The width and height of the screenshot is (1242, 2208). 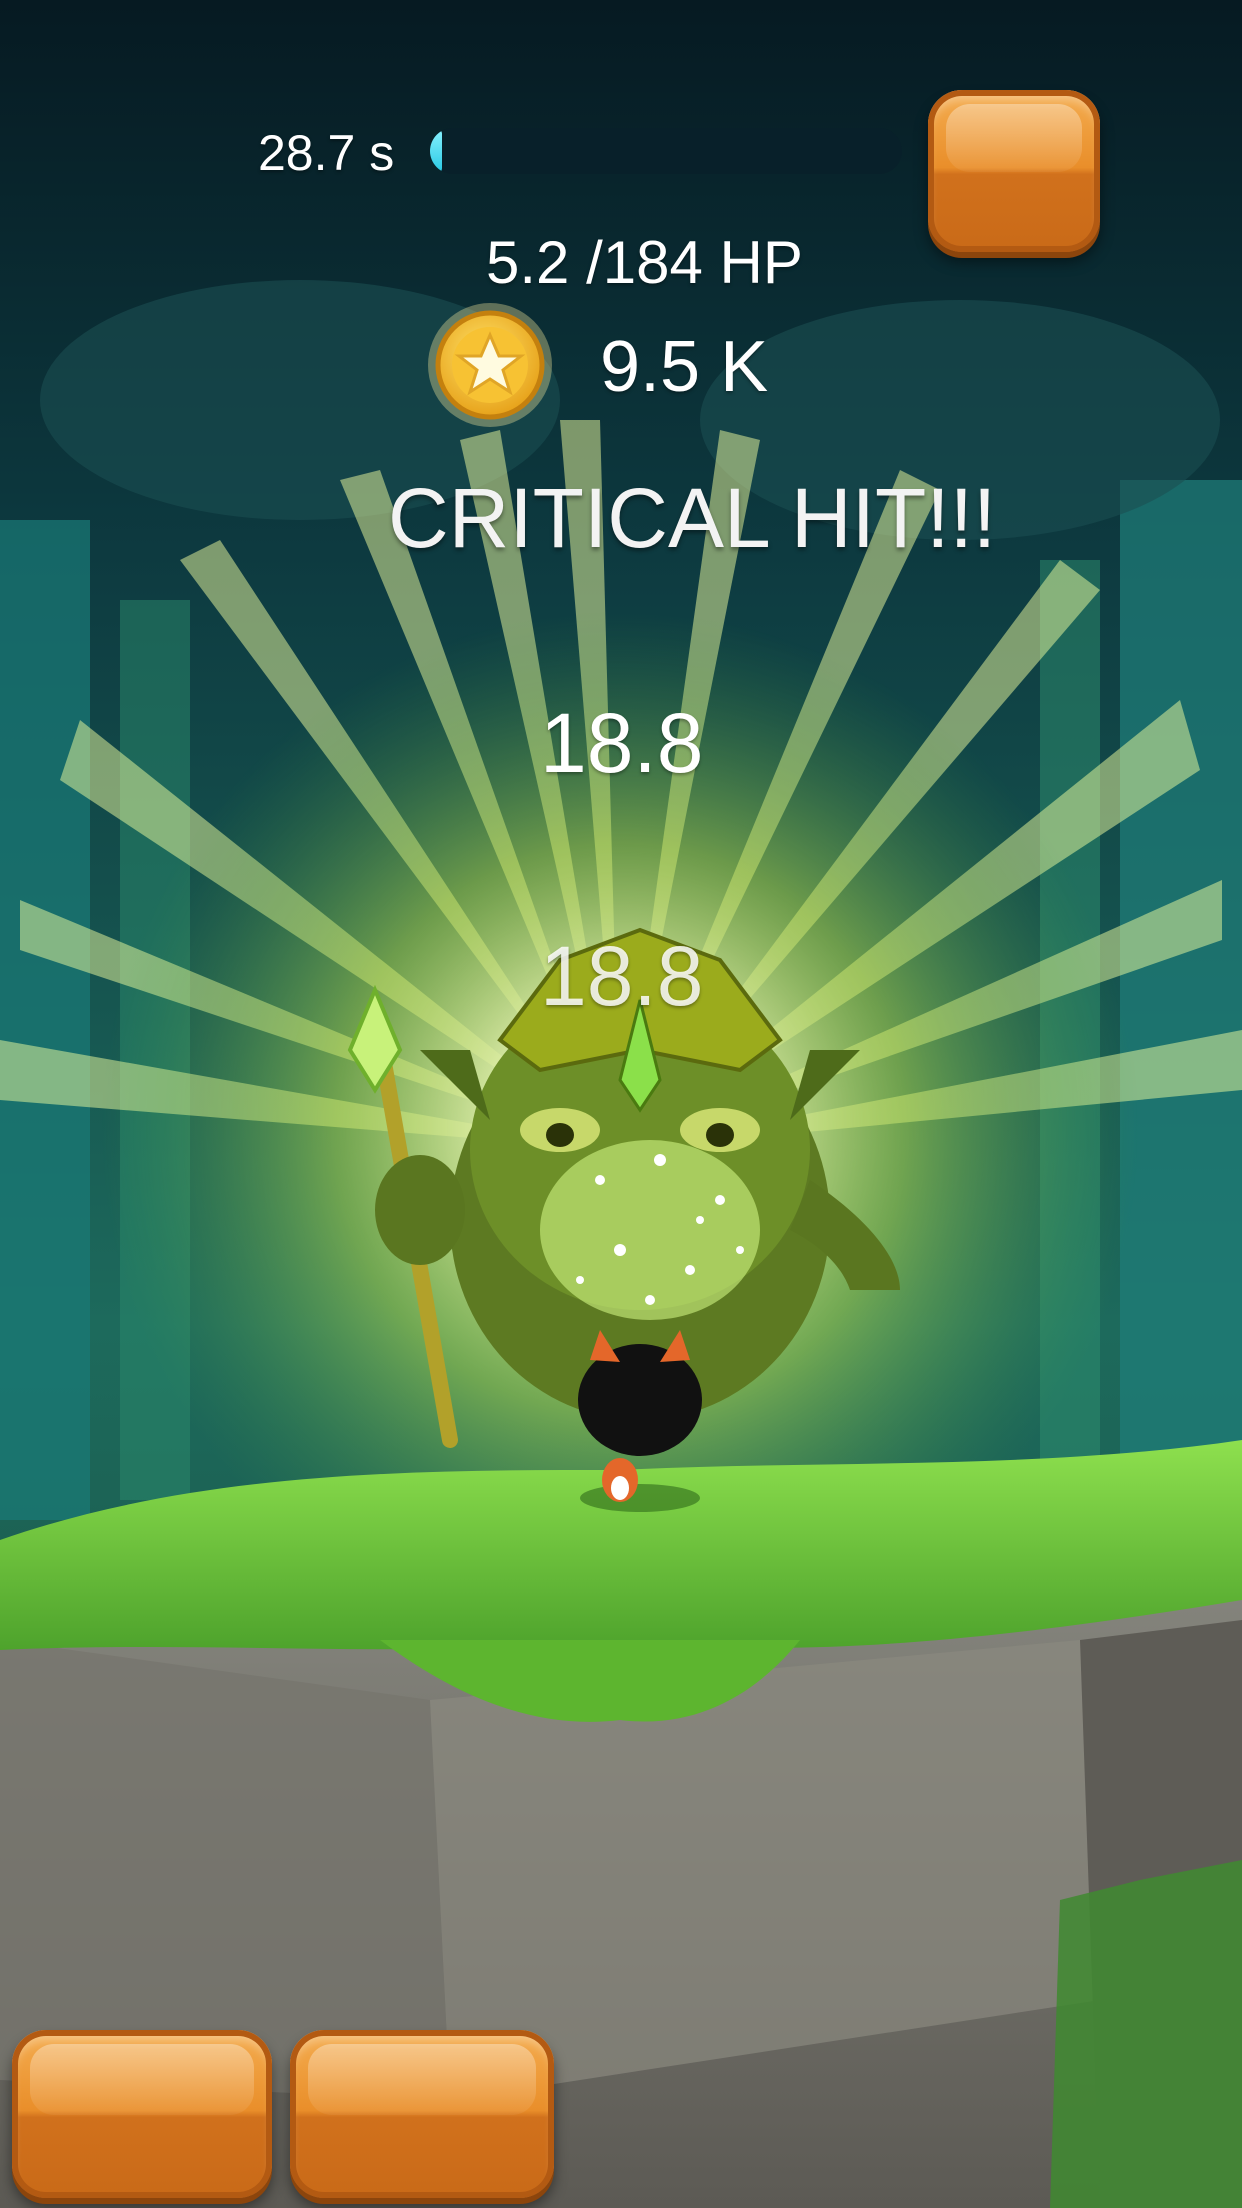 What do you see at coordinates (326, 153) in the screenshot?
I see `timer-label: 28.7 s` at bounding box center [326, 153].